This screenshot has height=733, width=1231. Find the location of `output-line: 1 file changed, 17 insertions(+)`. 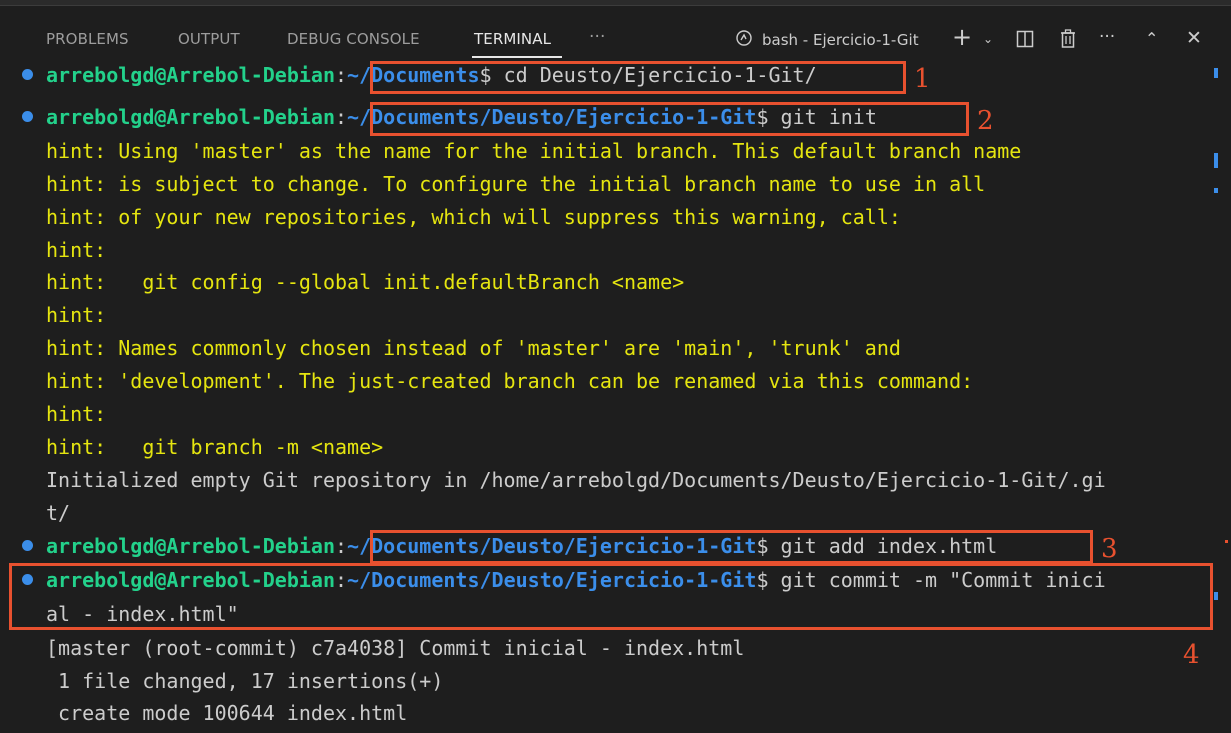

output-line: 1 file changed, 17 insertions(+) is located at coordinates (245, 681).